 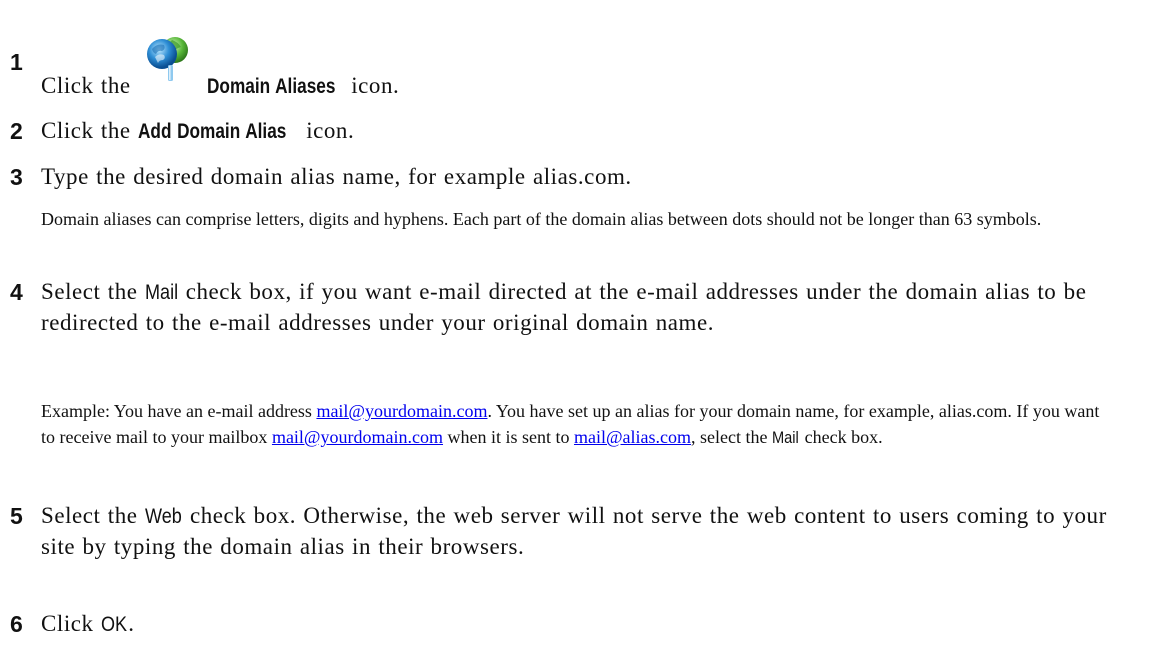 What do you see at coordinates (131, 623) in the screenshot?
I see `step-text-post: .` at bounding box center [131, 623].